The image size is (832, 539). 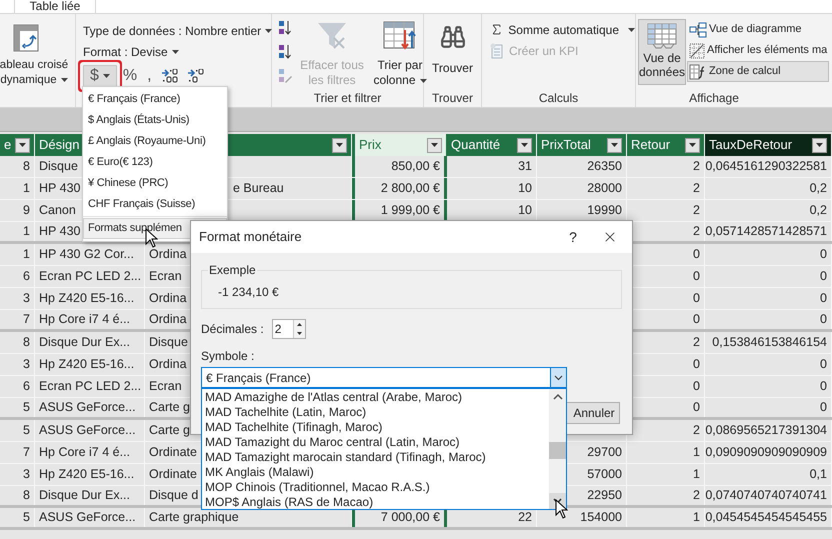 I want to click on group-title: Trouver, so click(x=452, y=98).